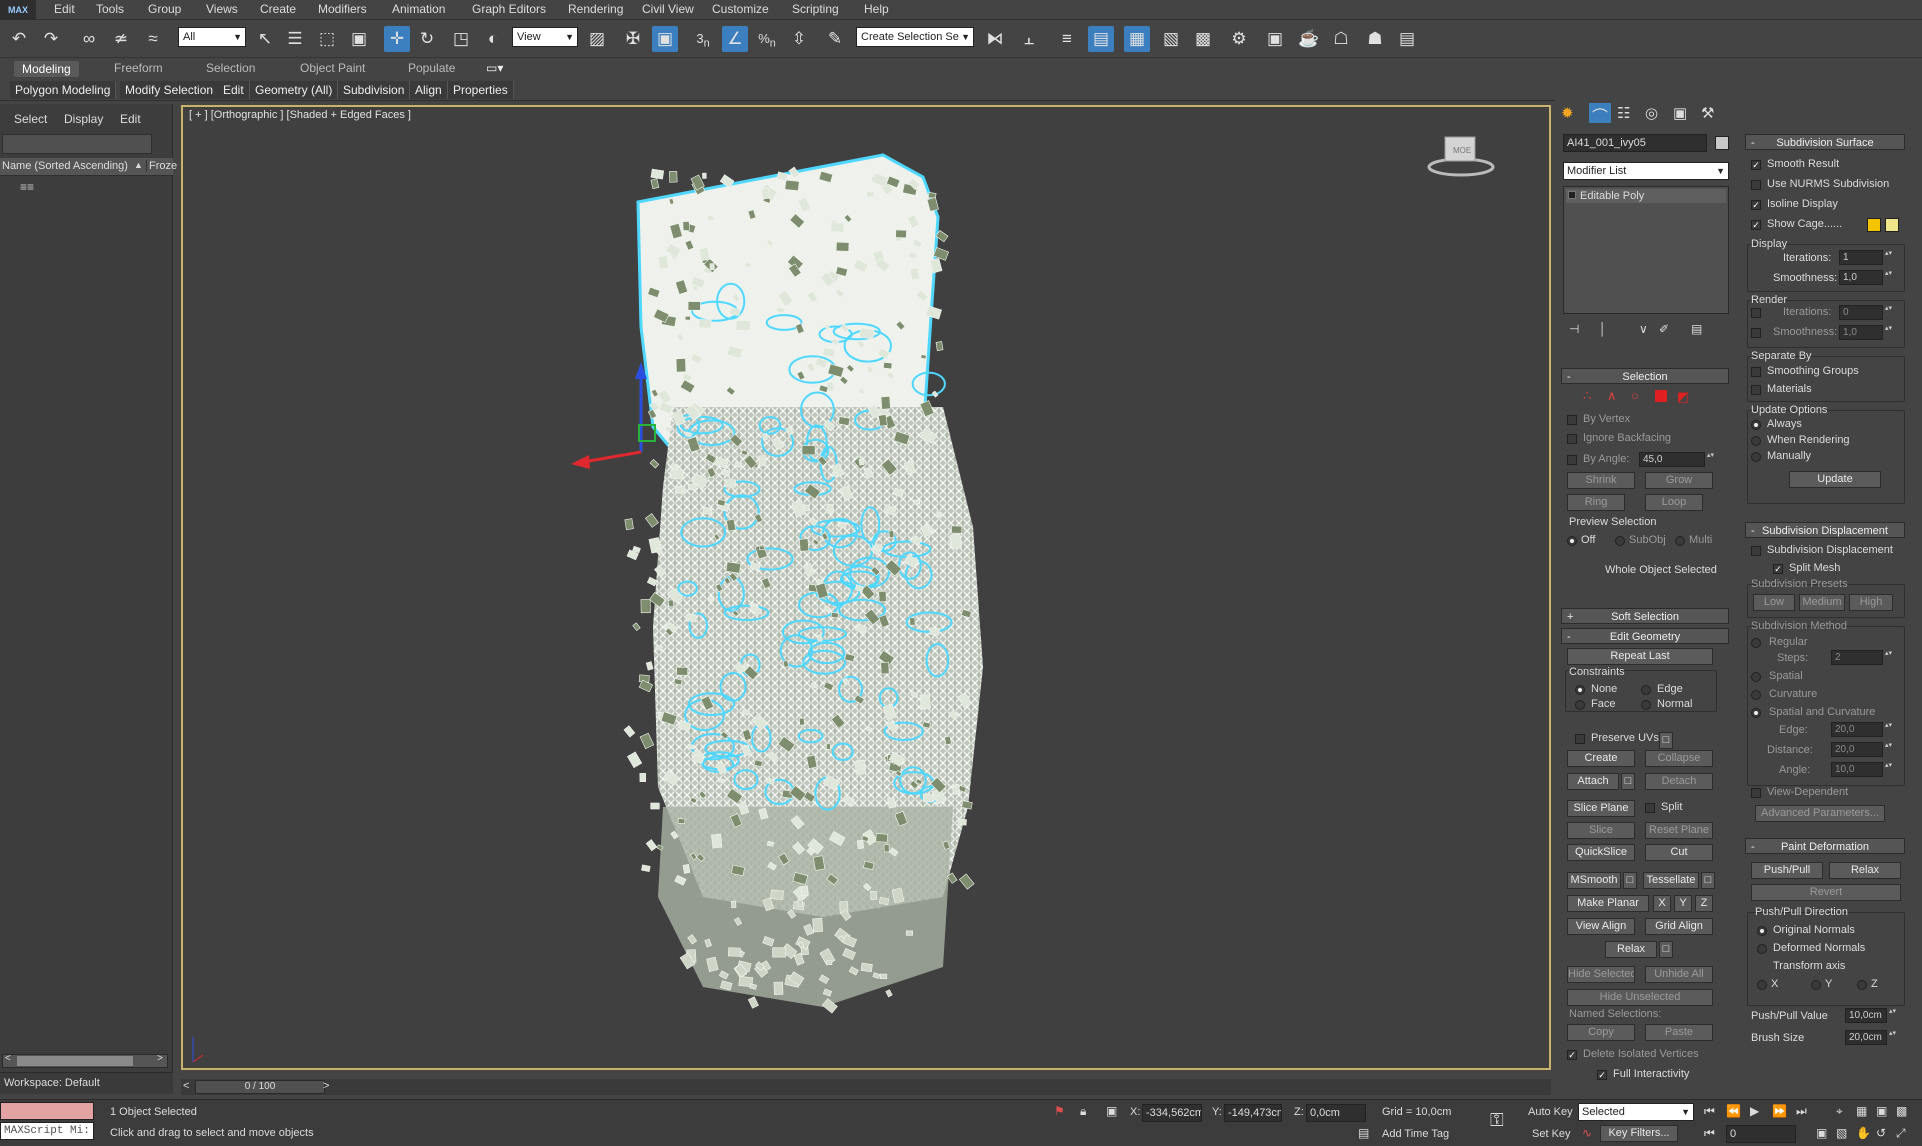 This screenshot has height=1146, width=1922. What do you see at coordinates (278, 9) in the screenshot?
I see `menu-create: Create` at bounding box center [278, 9].